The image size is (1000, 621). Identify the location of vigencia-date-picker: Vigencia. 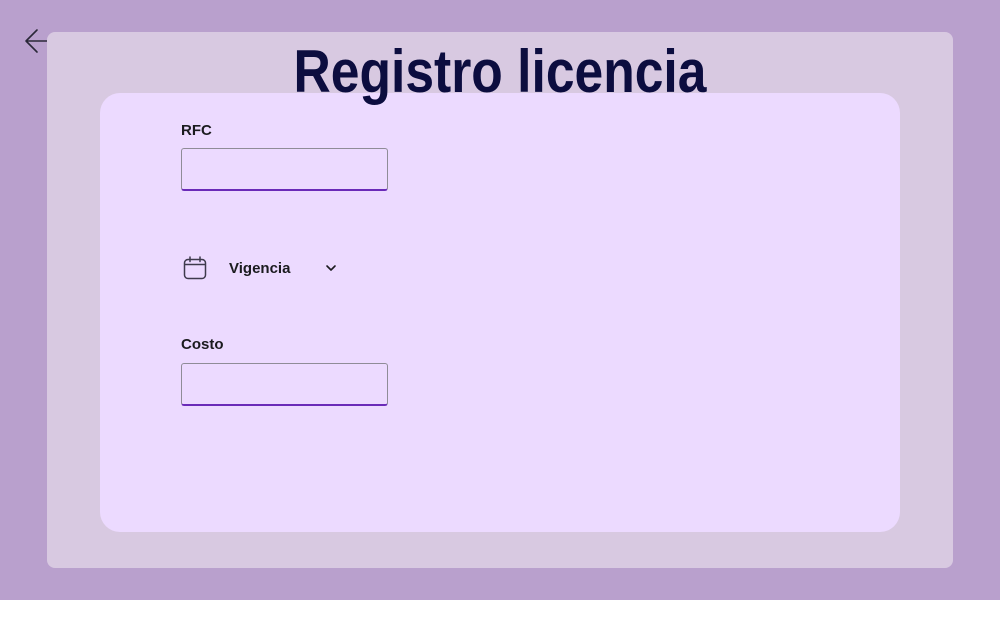
(259, 268).